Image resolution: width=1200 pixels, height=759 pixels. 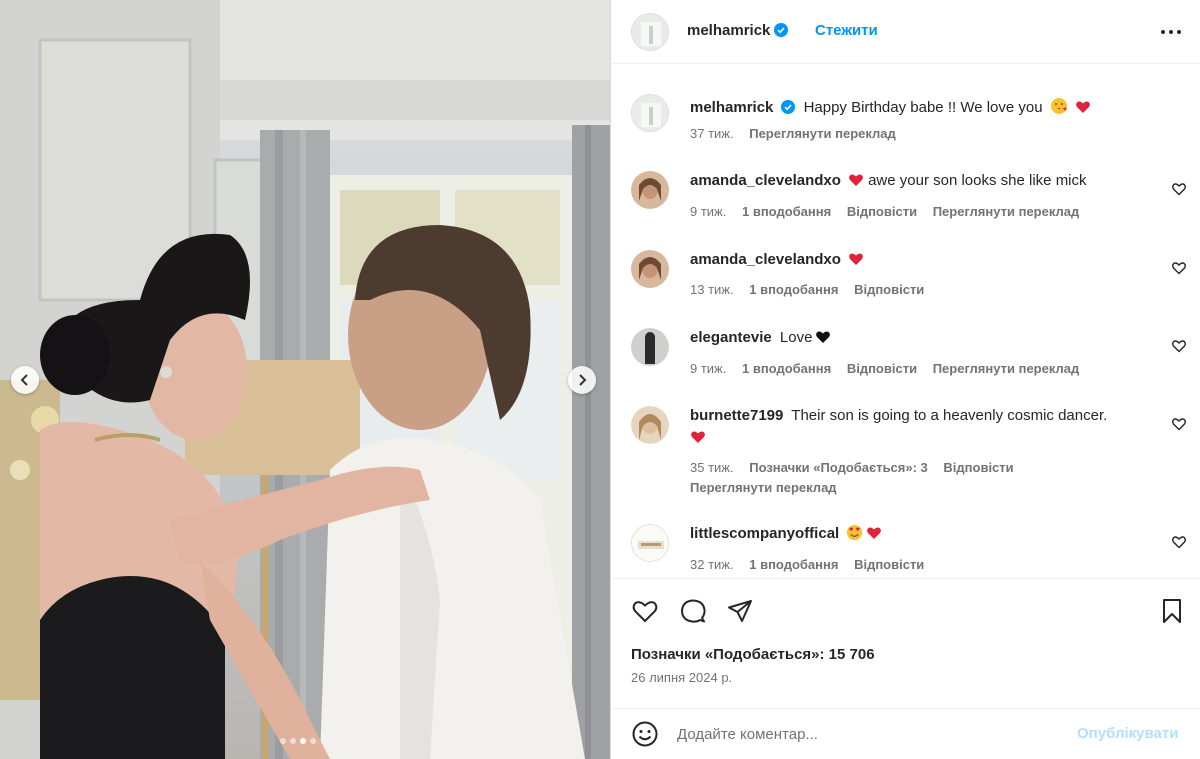 What do you see at coordinates (682, 677) in the screenshot?
I see `post-date: 26 липня 2024 р.` at bounding box center [682, 677].